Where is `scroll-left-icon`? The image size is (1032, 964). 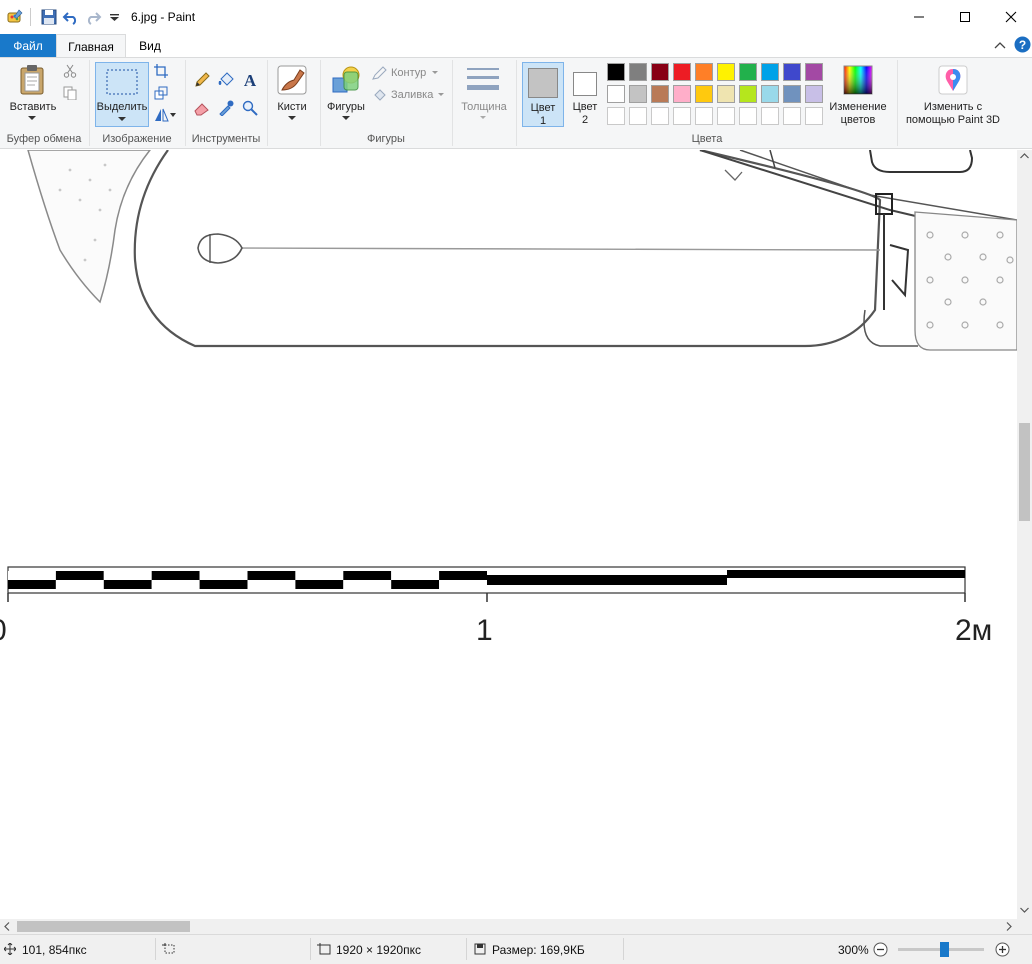 scroll-left-icon is located at coordinates (7, 926).